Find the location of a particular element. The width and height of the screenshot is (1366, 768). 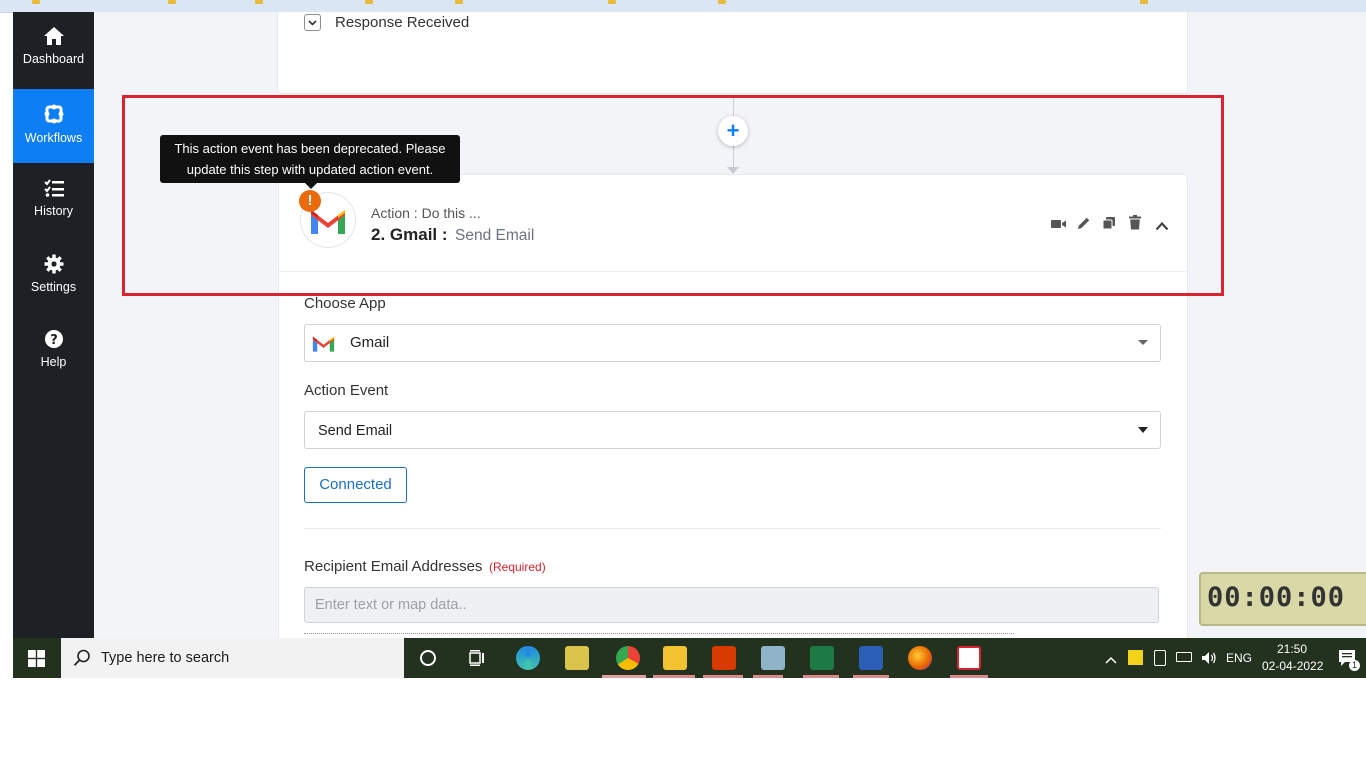

word-active-indicator is located at coordinates (871, 676).